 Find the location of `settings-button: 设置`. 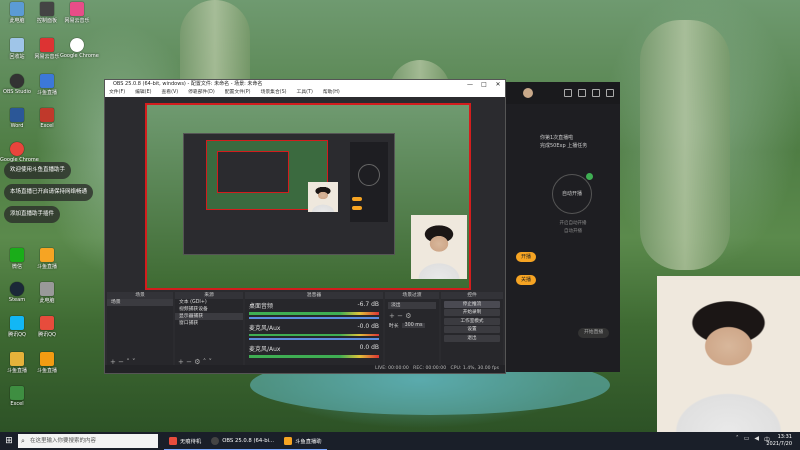

settings-button: 设置 is located at coordinates (472, 329).